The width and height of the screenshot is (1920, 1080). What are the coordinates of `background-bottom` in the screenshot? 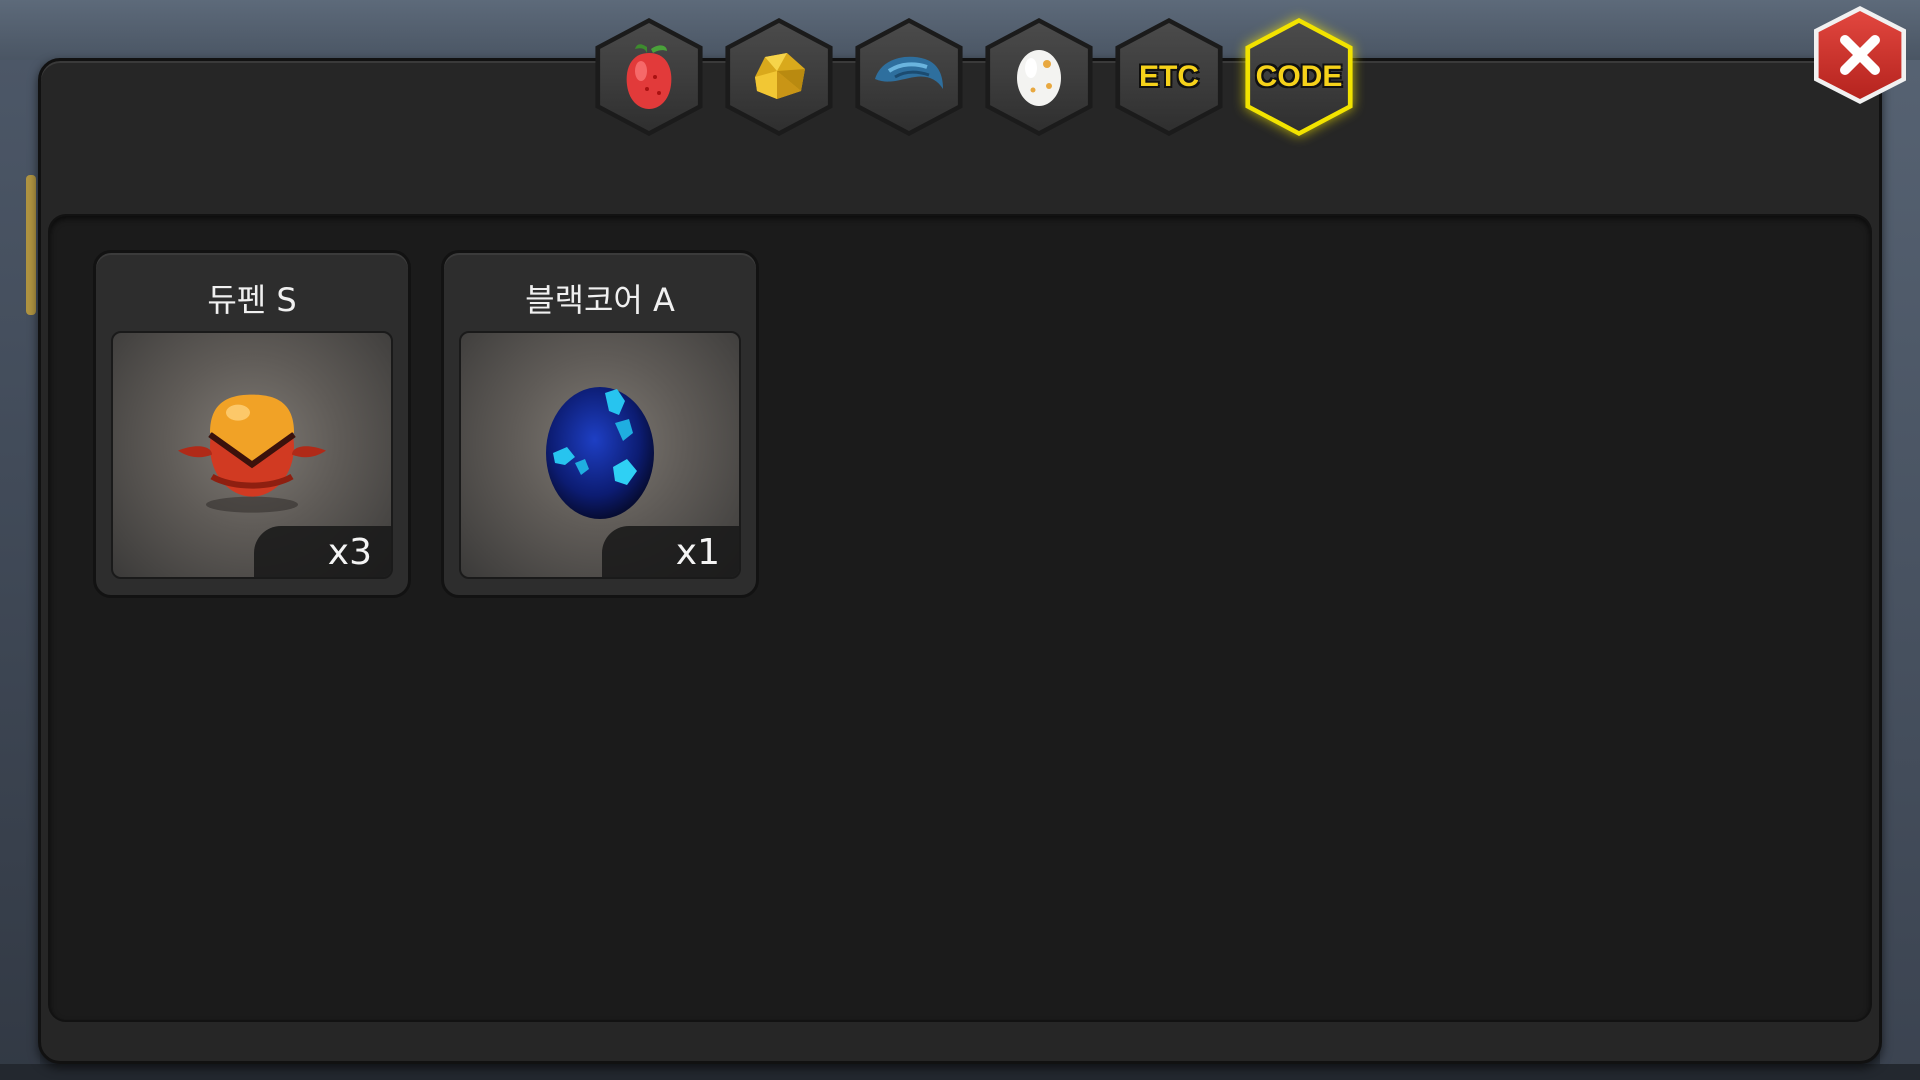 It's located at (960, 1072).